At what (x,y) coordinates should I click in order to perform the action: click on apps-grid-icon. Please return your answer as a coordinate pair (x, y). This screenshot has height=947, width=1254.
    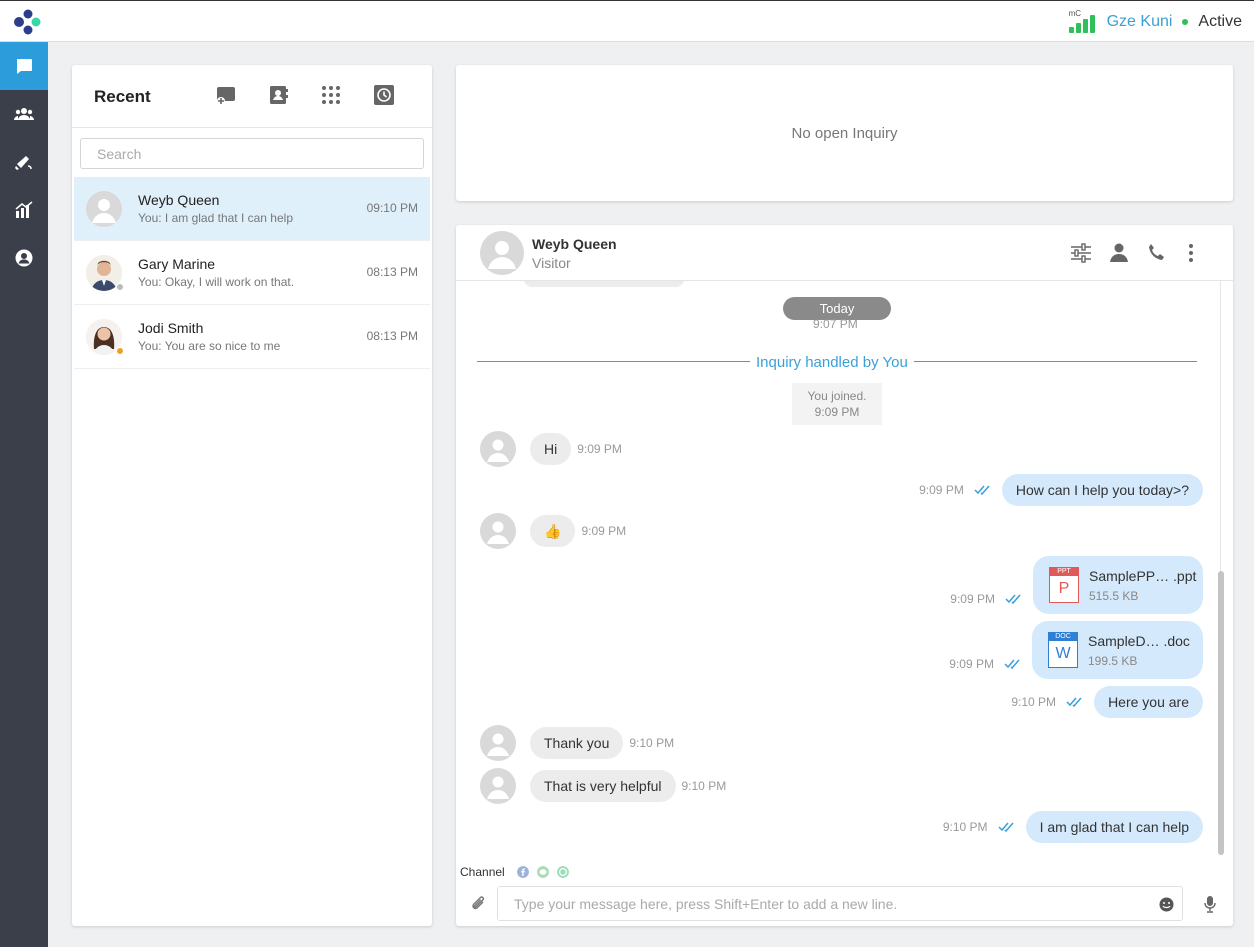
    Looking at the image, I should click on (331, 95).